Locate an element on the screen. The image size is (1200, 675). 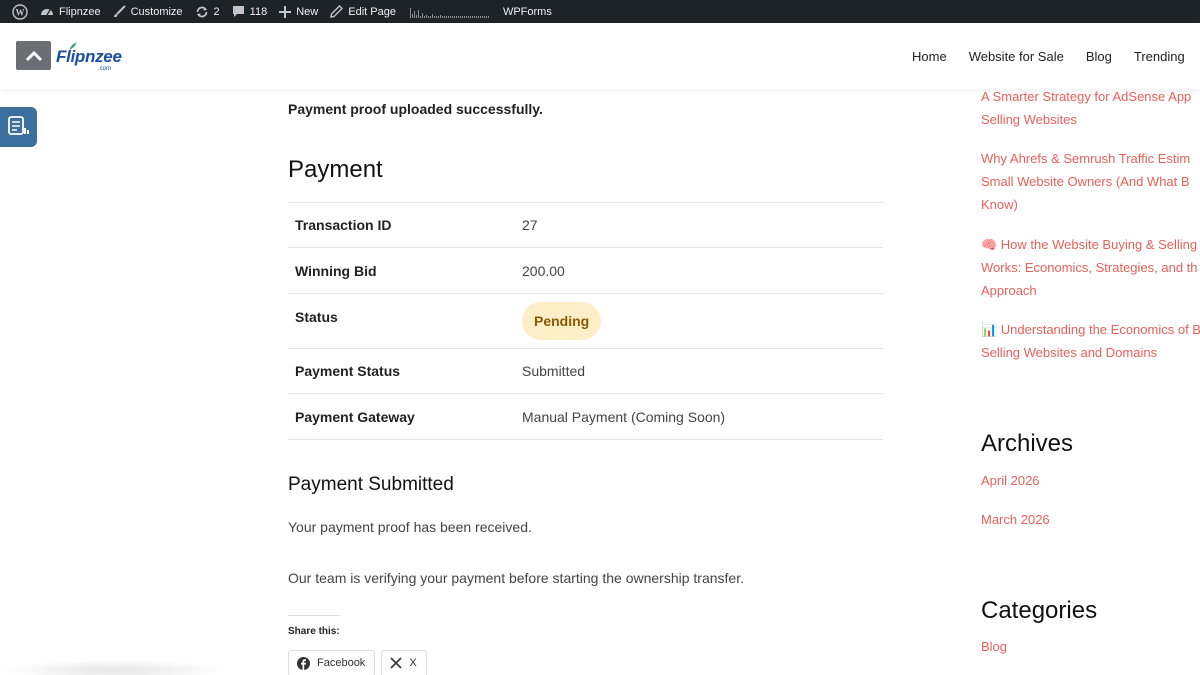
side-feedback-widget is located at coordinates (18, 127).